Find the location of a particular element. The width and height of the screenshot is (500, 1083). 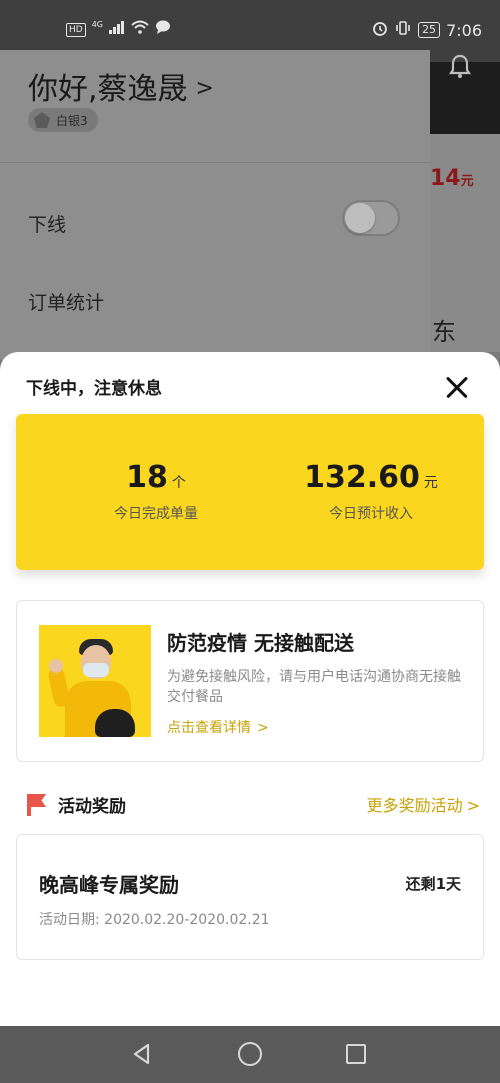

reward-card: 晚高峰专属奖励 还剩1天 活动日期: 2020.02.20-2020.02.21 is located at coordinates (250, 897).